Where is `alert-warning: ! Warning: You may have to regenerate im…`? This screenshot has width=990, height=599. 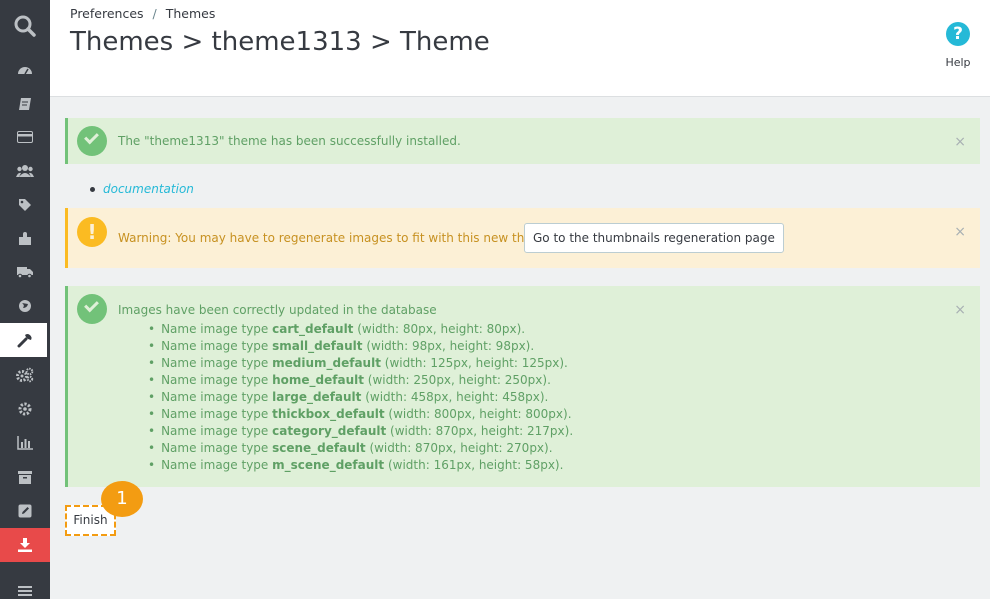 alert-warning: ! Warning: You may have to regenerate im… is located at coordinates (522, 238).